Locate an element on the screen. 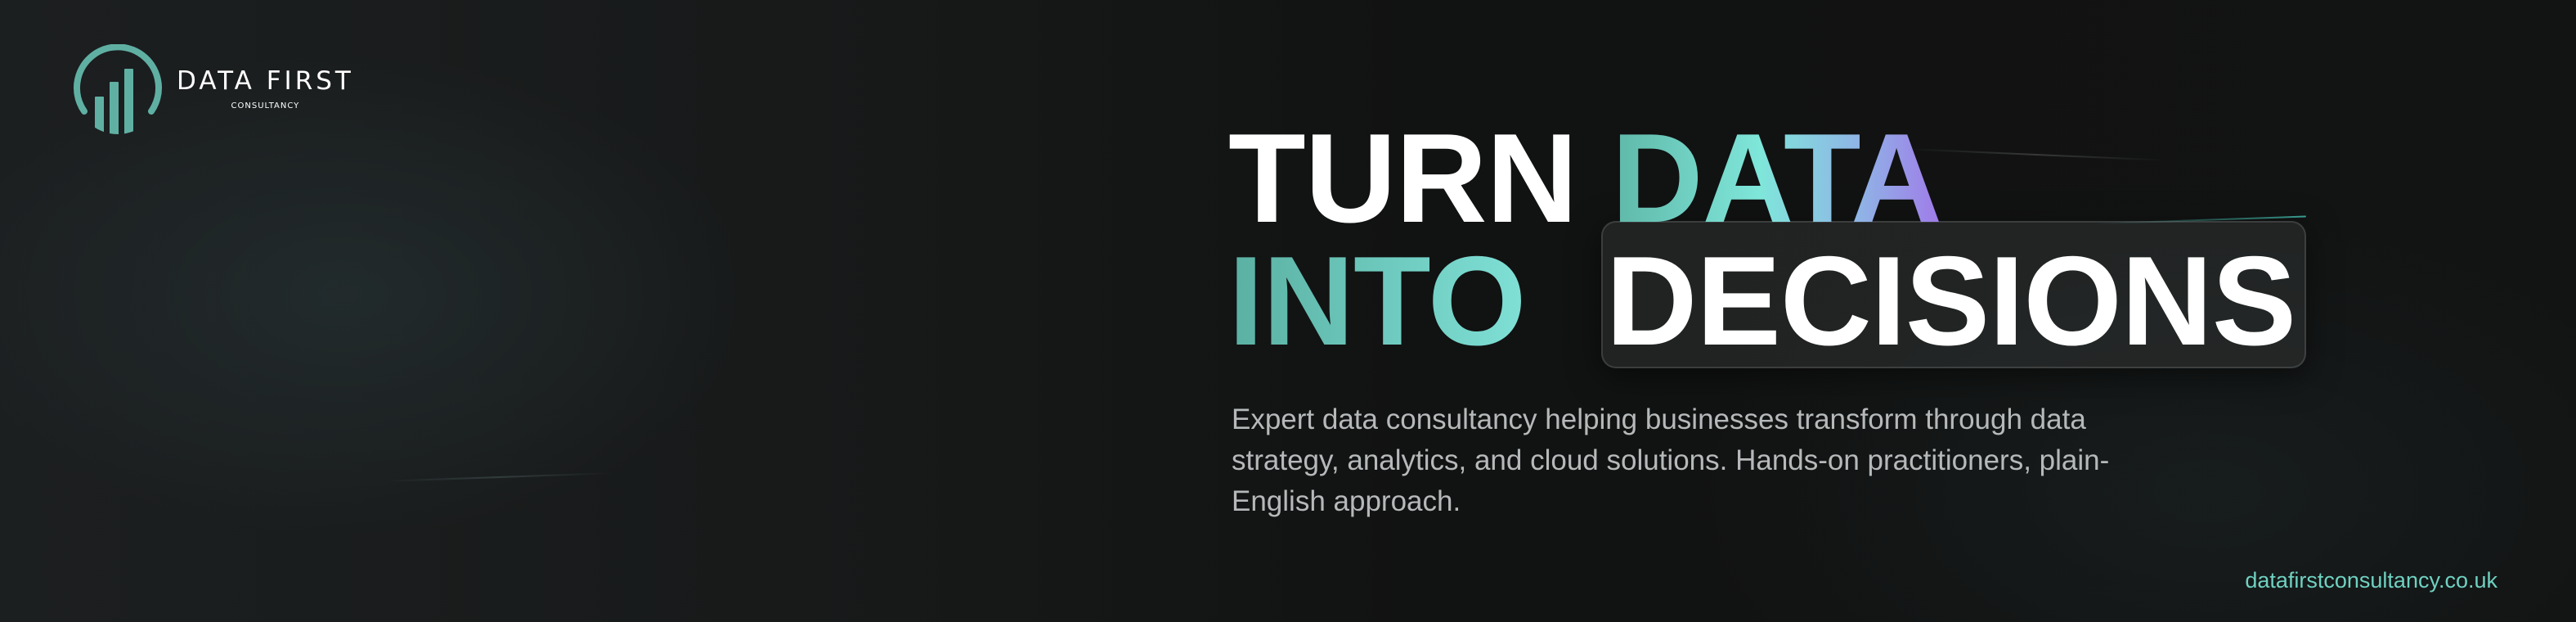  brand-wordmark: DATA FIRST CONSULTANCY is located at coordinates (265, 87).